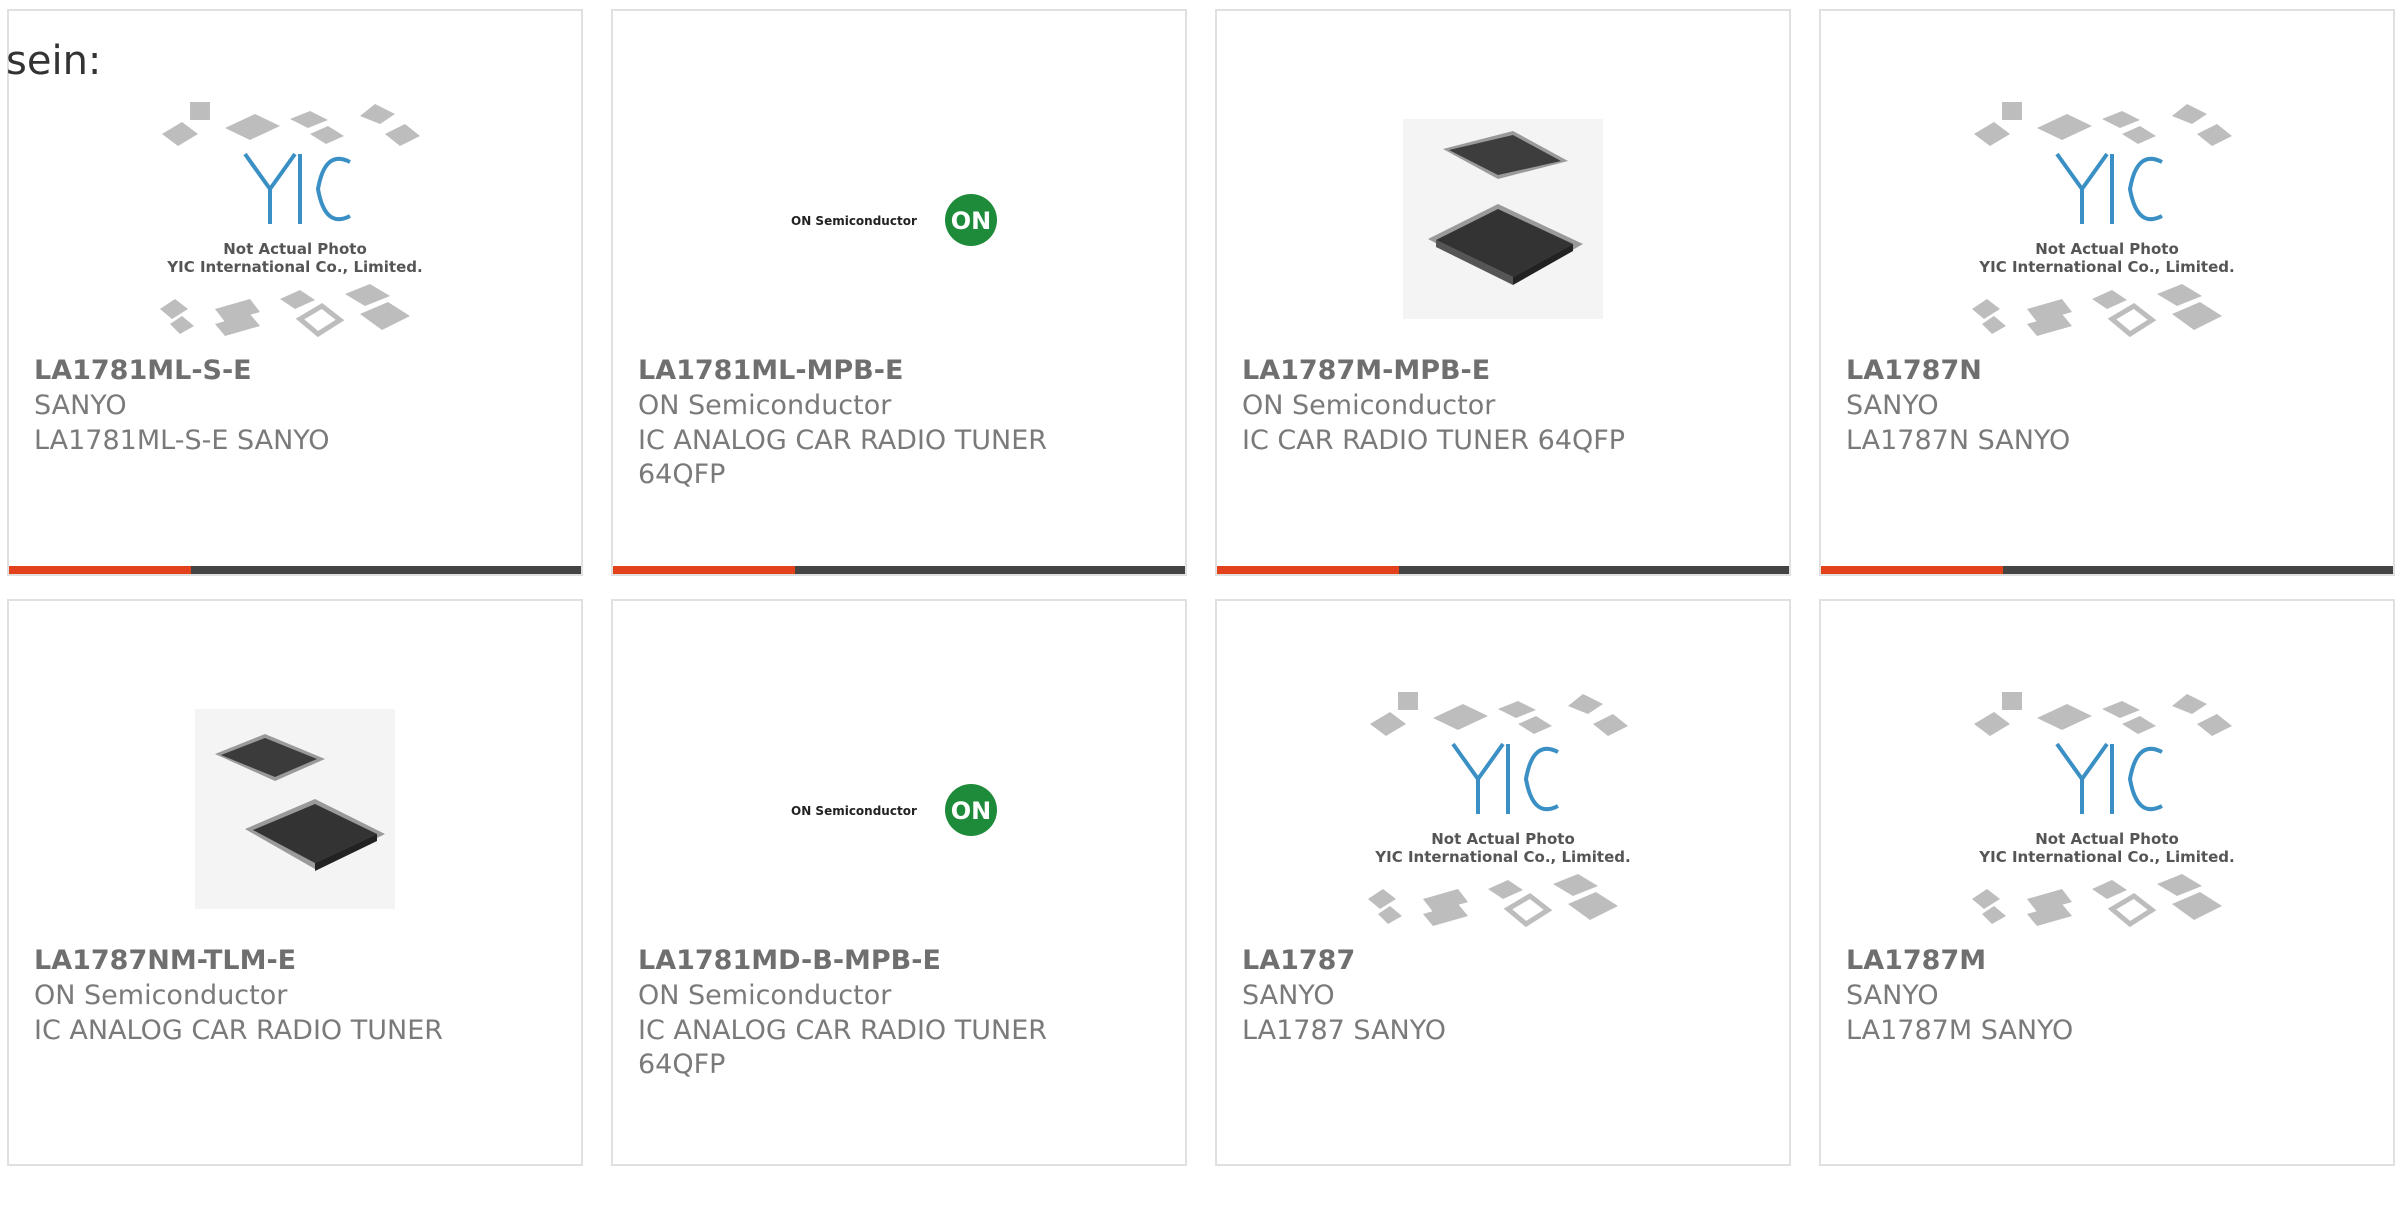 This screenshot has width=2400, height=1209. Describe the element at coordinates (1366, 370) in the screenshot. I see `part-number: LA1787M-MPB-E` at that location.